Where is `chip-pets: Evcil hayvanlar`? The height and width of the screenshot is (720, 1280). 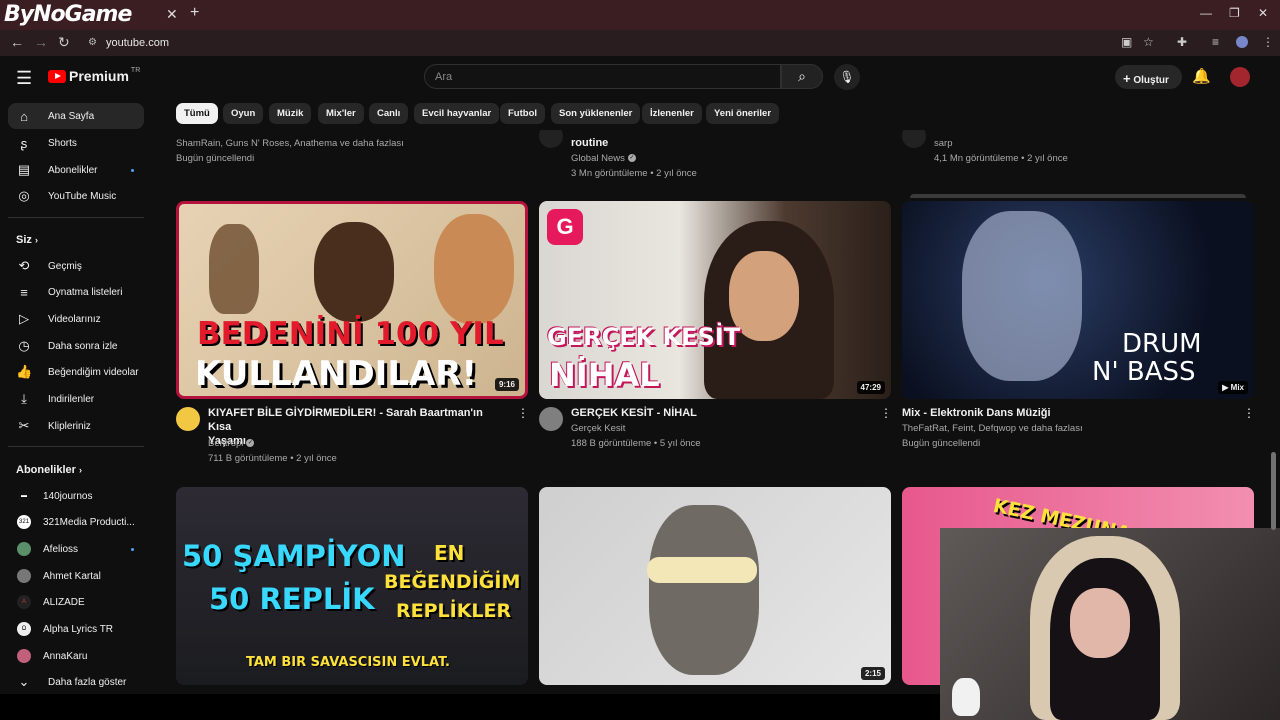 chip-pets: Evcil hayvanlar is located at coordinates (457, 113).